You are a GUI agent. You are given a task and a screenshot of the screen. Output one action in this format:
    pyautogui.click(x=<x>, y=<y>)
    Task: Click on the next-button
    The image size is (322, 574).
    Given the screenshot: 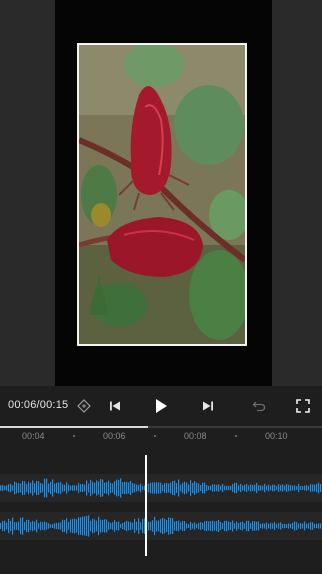 What is the action you would take?
    pyautogui.click(x=208, y=406)
    